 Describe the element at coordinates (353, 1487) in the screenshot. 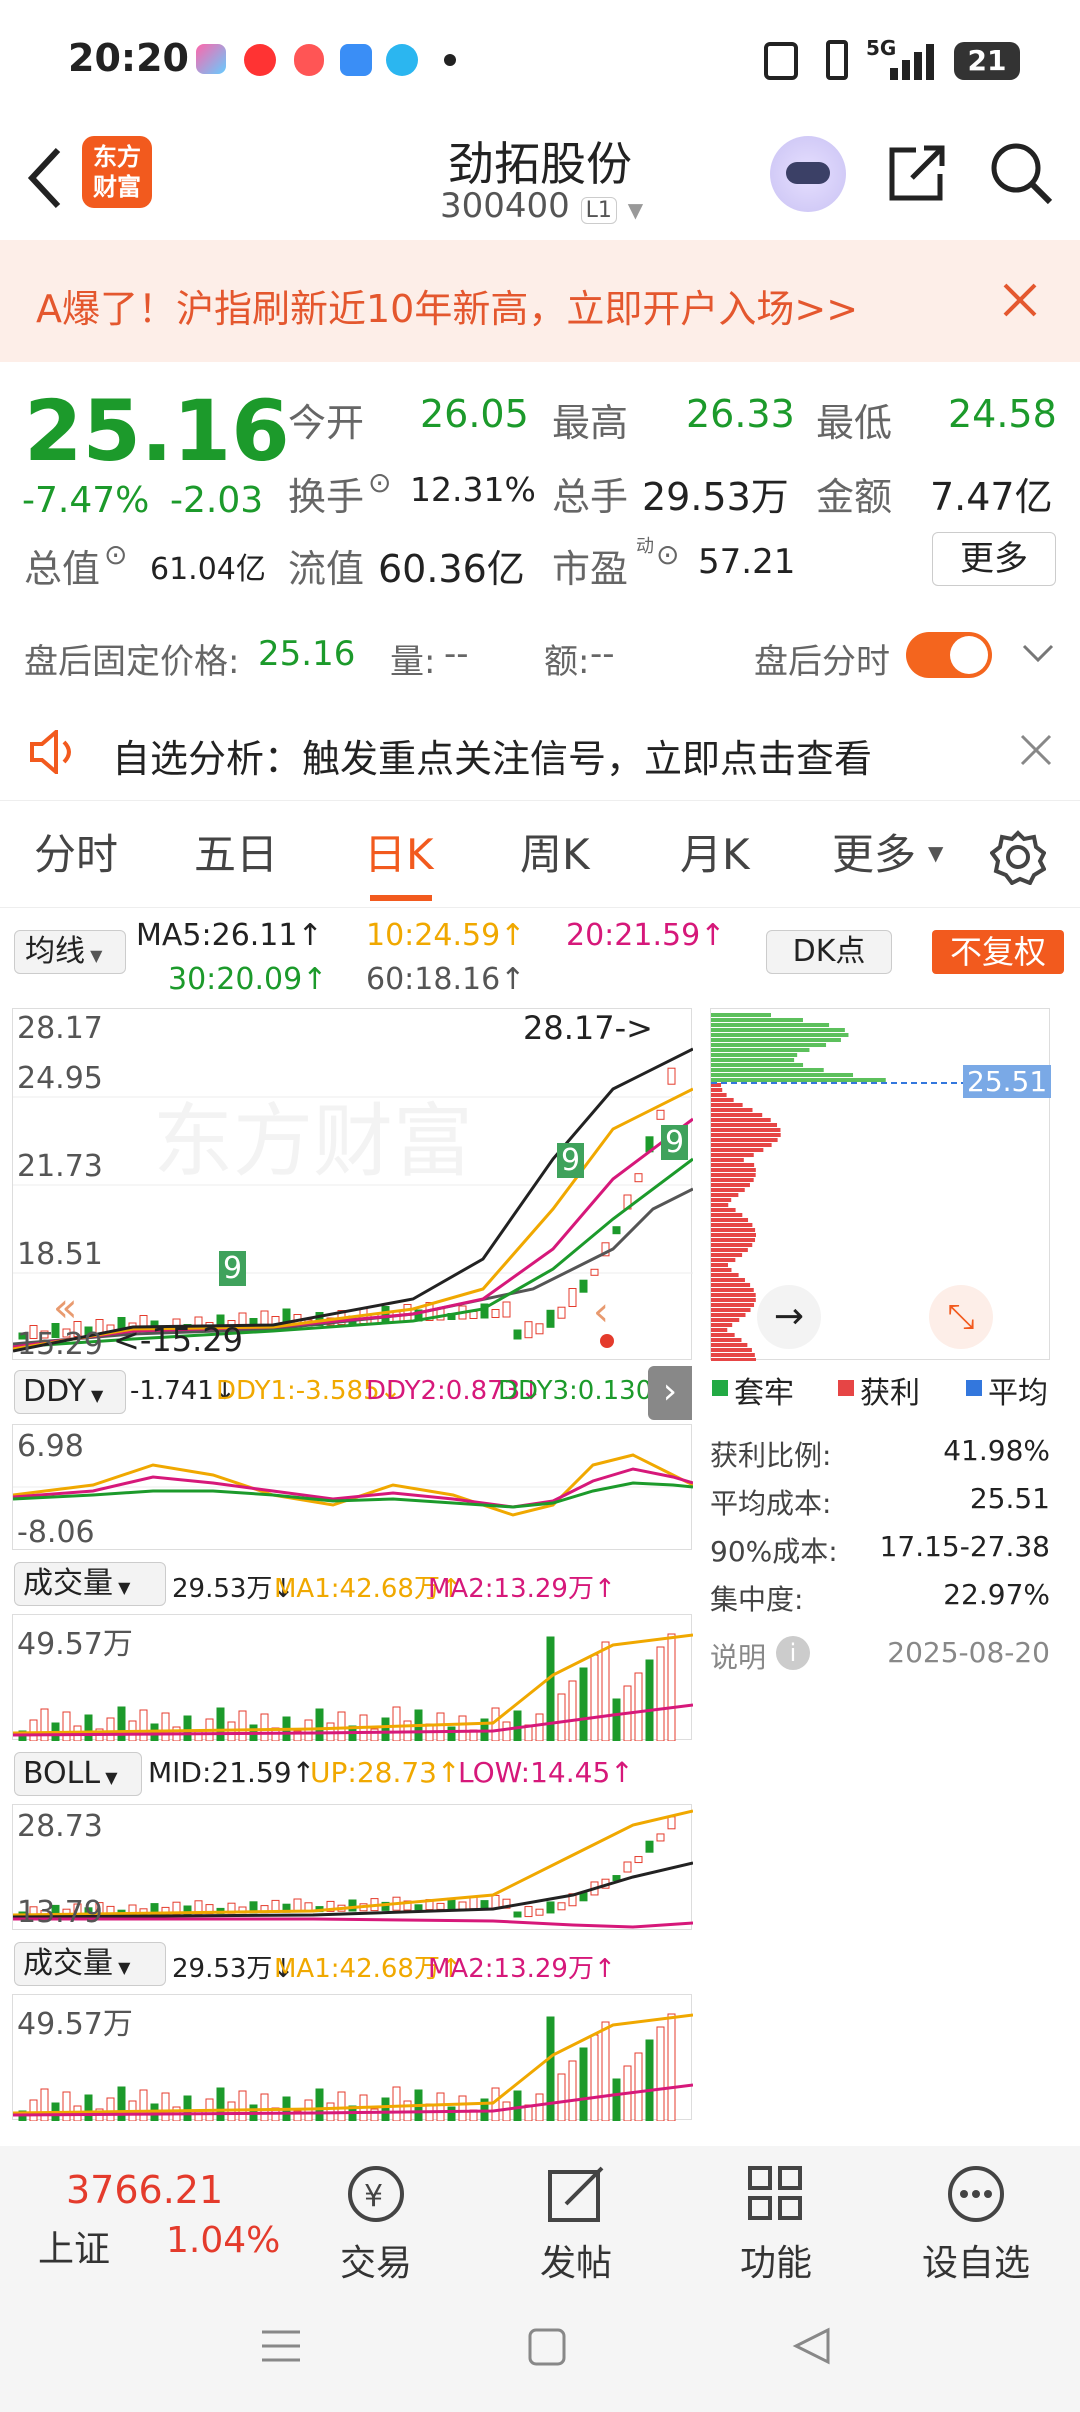

I see `ddy-chart: 6.98 -8.06` at that location.